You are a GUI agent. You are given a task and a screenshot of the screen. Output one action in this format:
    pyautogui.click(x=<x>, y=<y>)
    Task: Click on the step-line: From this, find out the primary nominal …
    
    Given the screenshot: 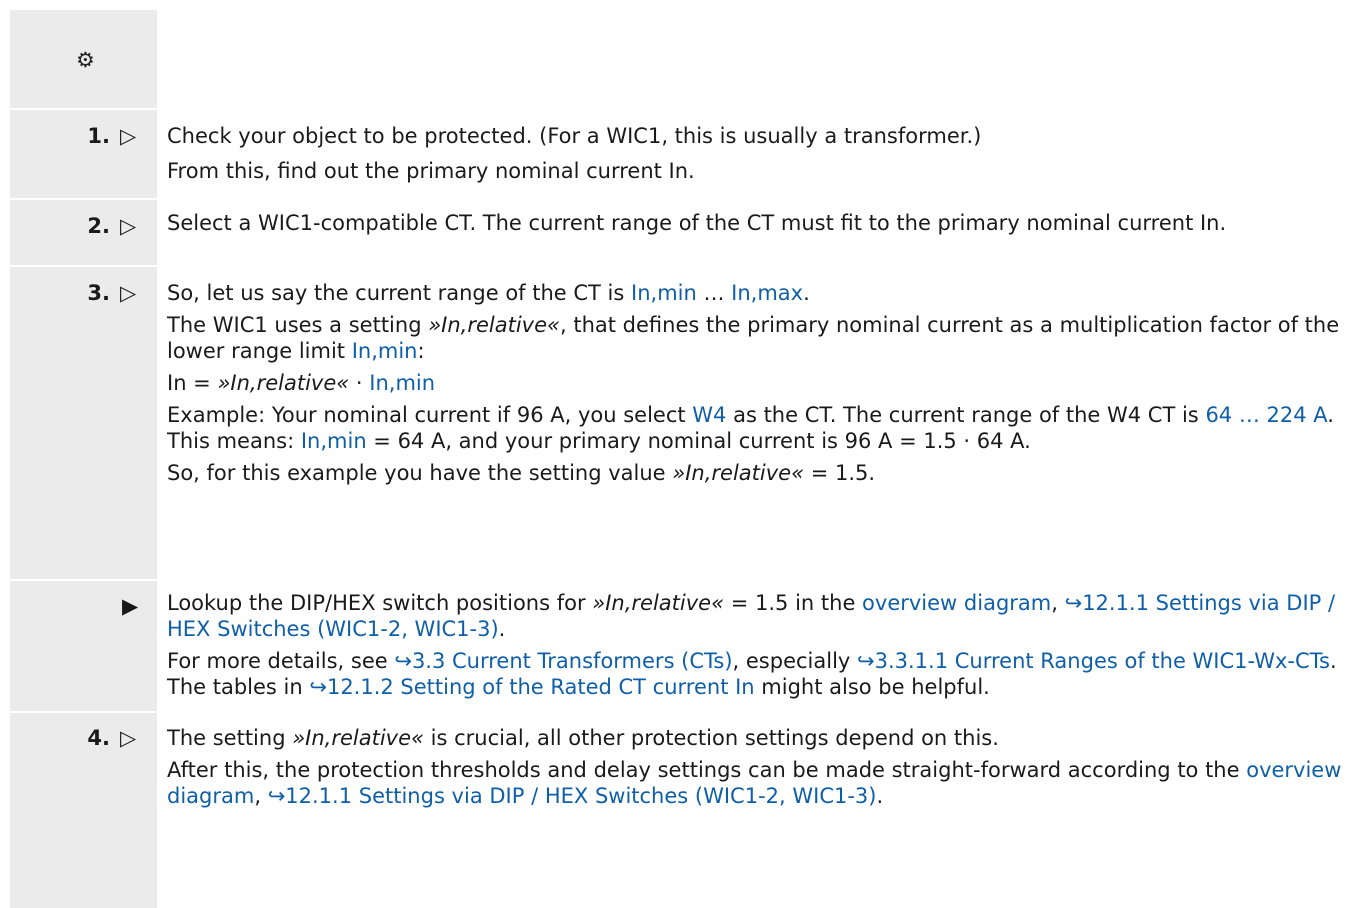 What is the action you would take?
    pyautogui.click(x=431, y=171)
    